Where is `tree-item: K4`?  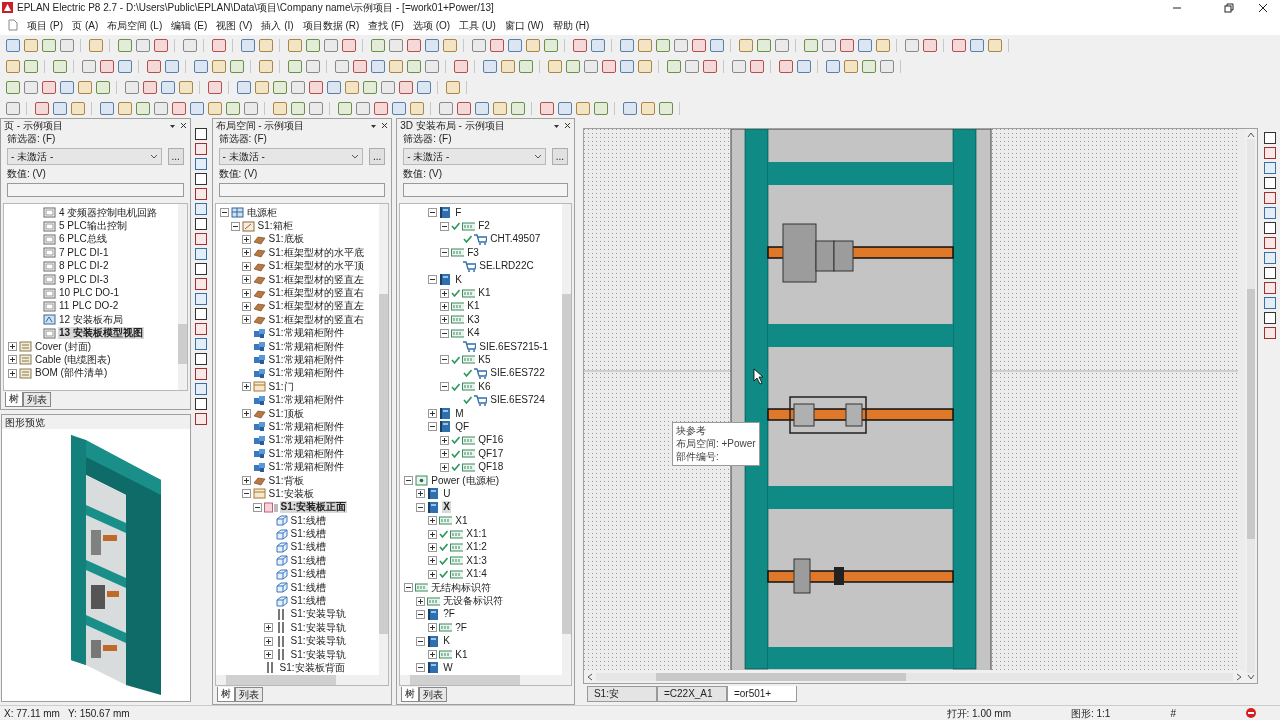 tree-item: K4 is located at coordinates (473, 333).